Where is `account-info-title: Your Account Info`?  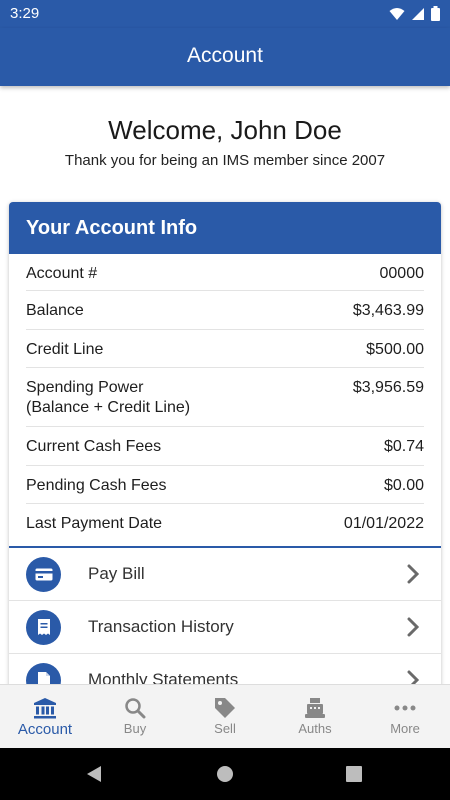
account-info-title: Your Account Info is located at coordinates (225, 228).